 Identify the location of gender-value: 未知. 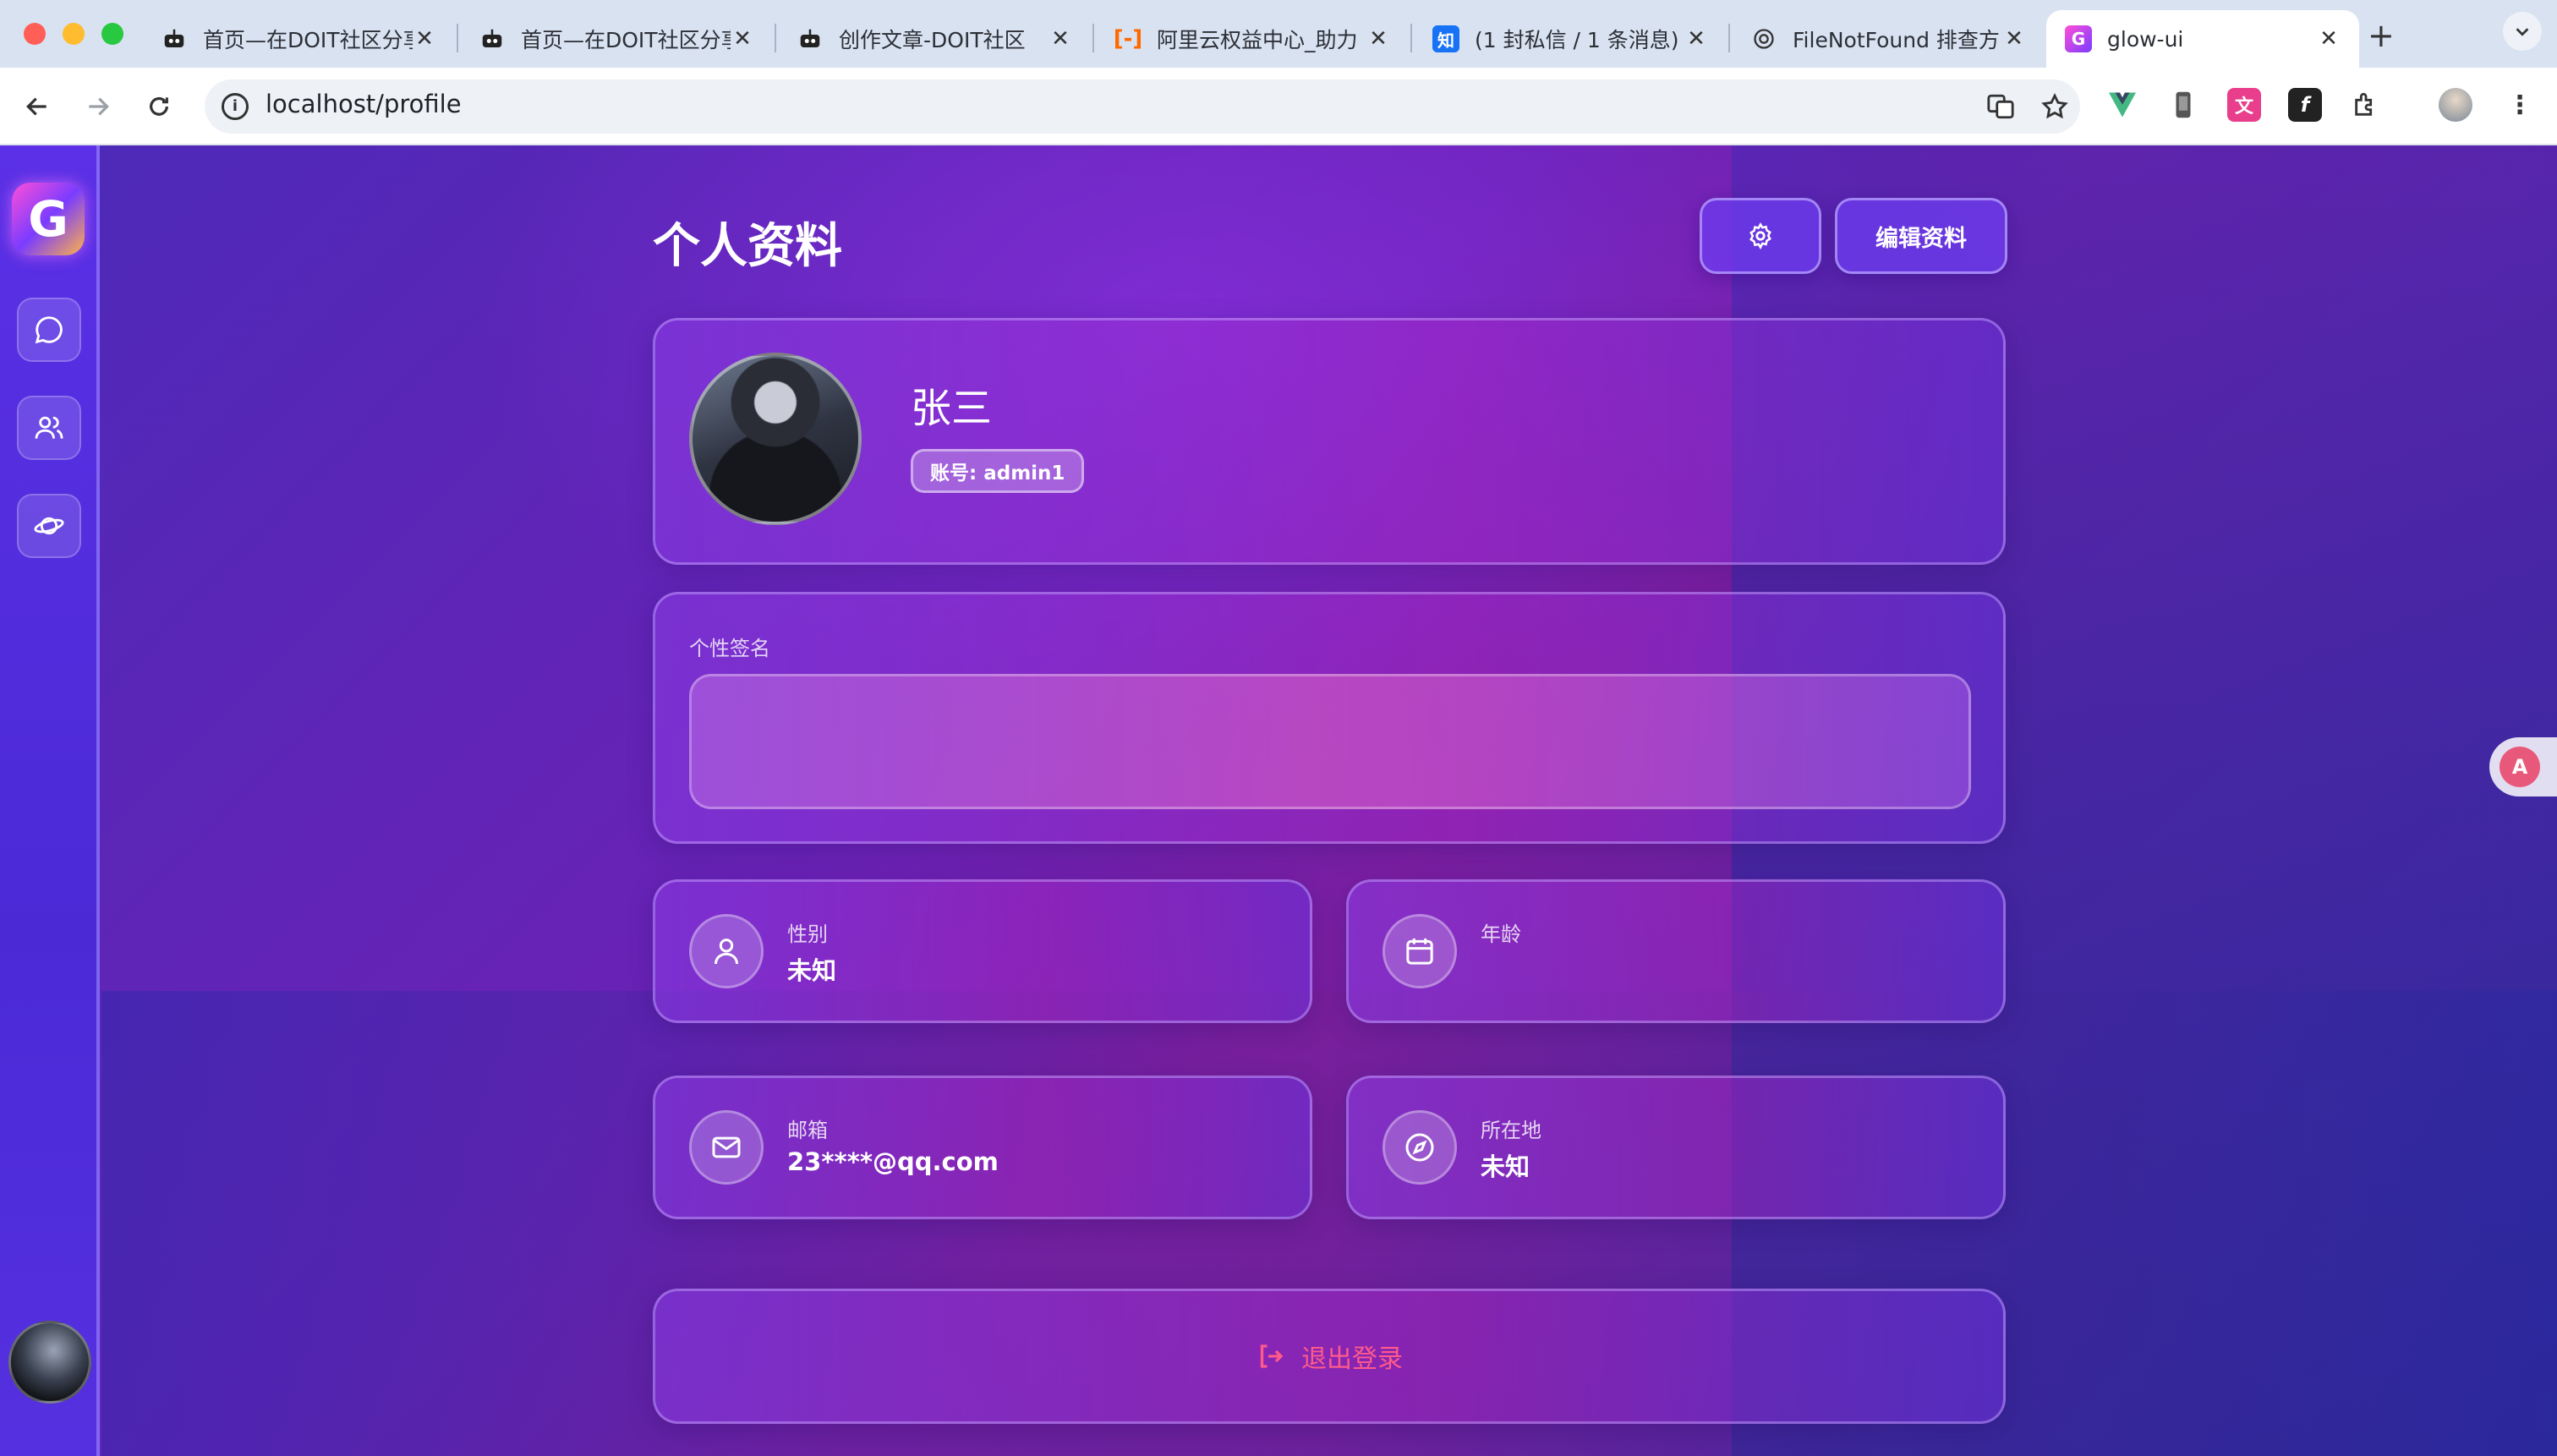
(812, 970).